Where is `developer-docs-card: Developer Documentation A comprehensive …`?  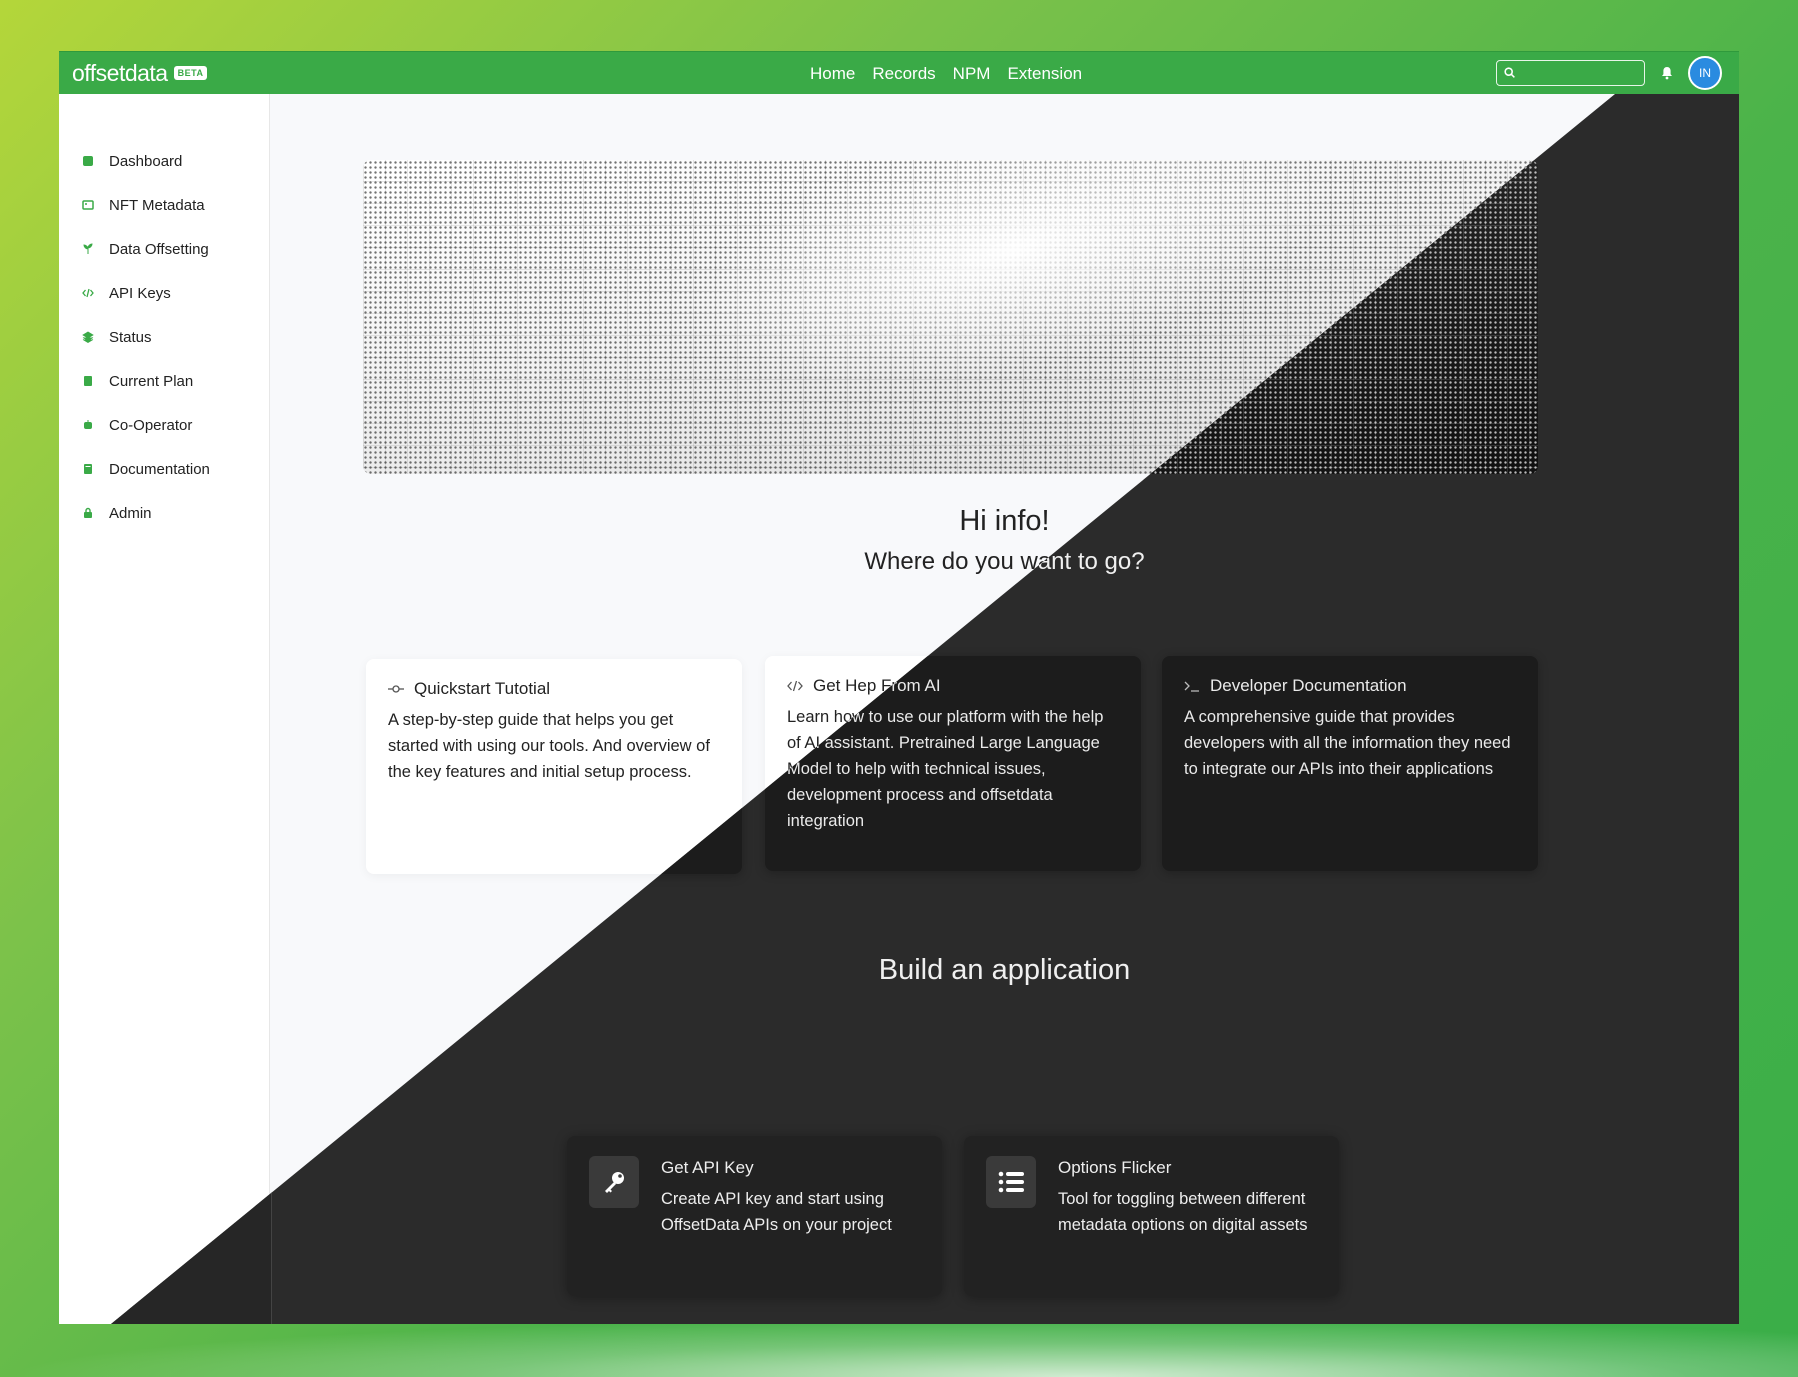
developer-docs-card: Developer Documentation A comprehensive … is located at coordinates (1350, 763).